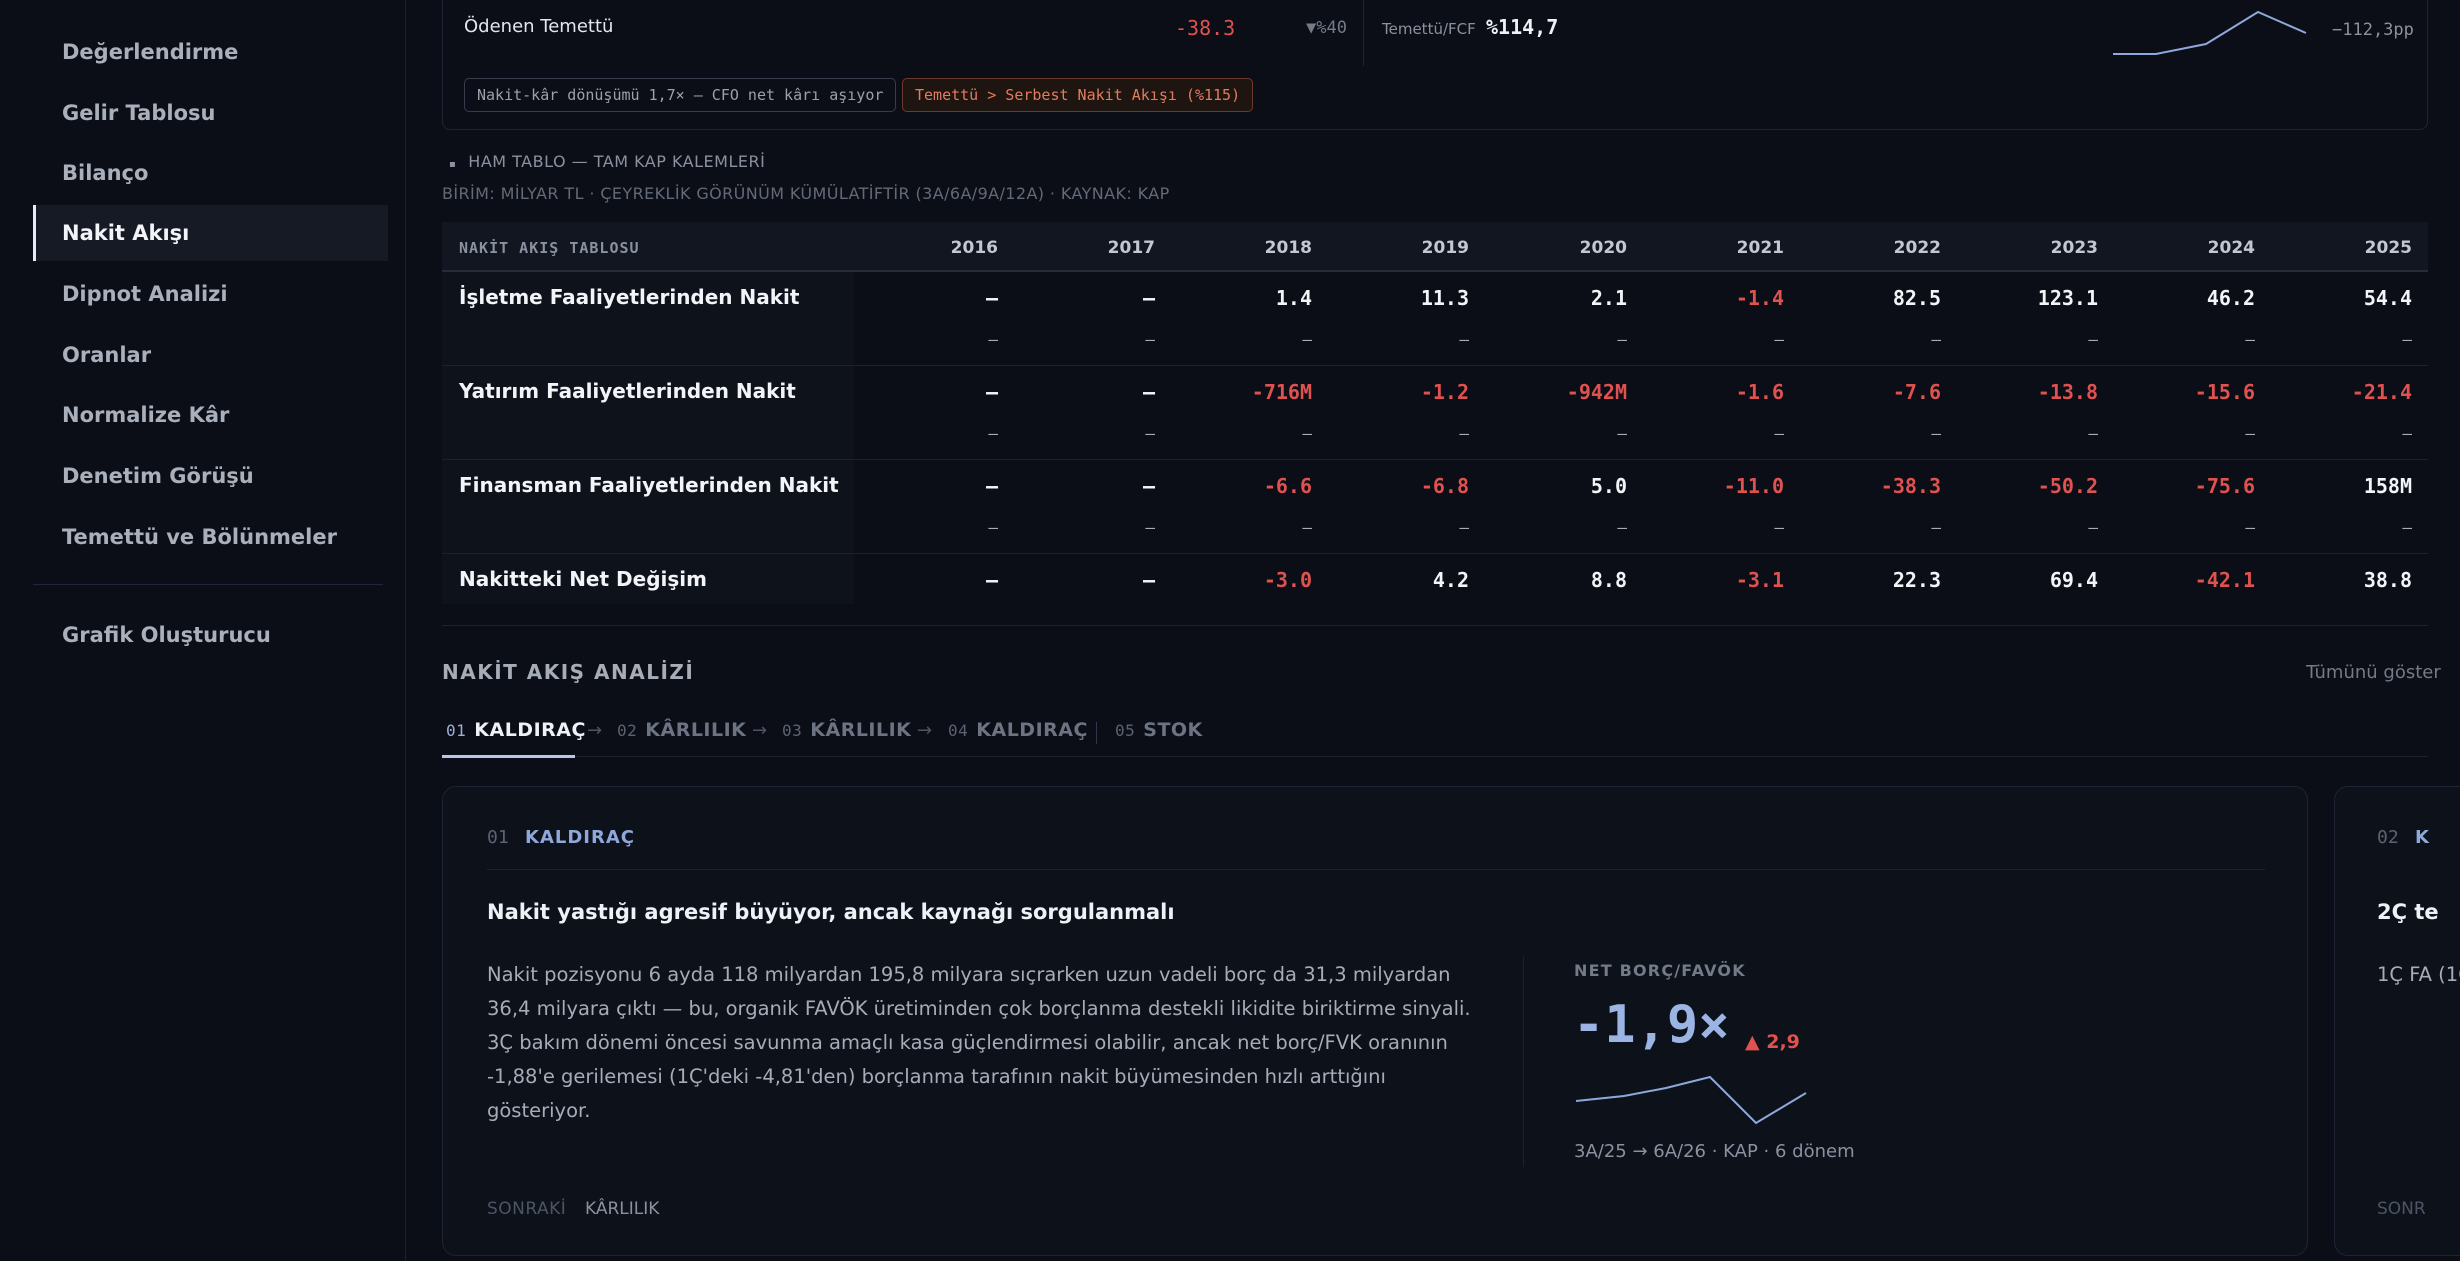 The width and height of the screenshot is (2460, 1261). What do you see at coordinates (2387, 580) in the screenshot?
I see `table-cell: 38.8` at bounding box center [2387, 580].